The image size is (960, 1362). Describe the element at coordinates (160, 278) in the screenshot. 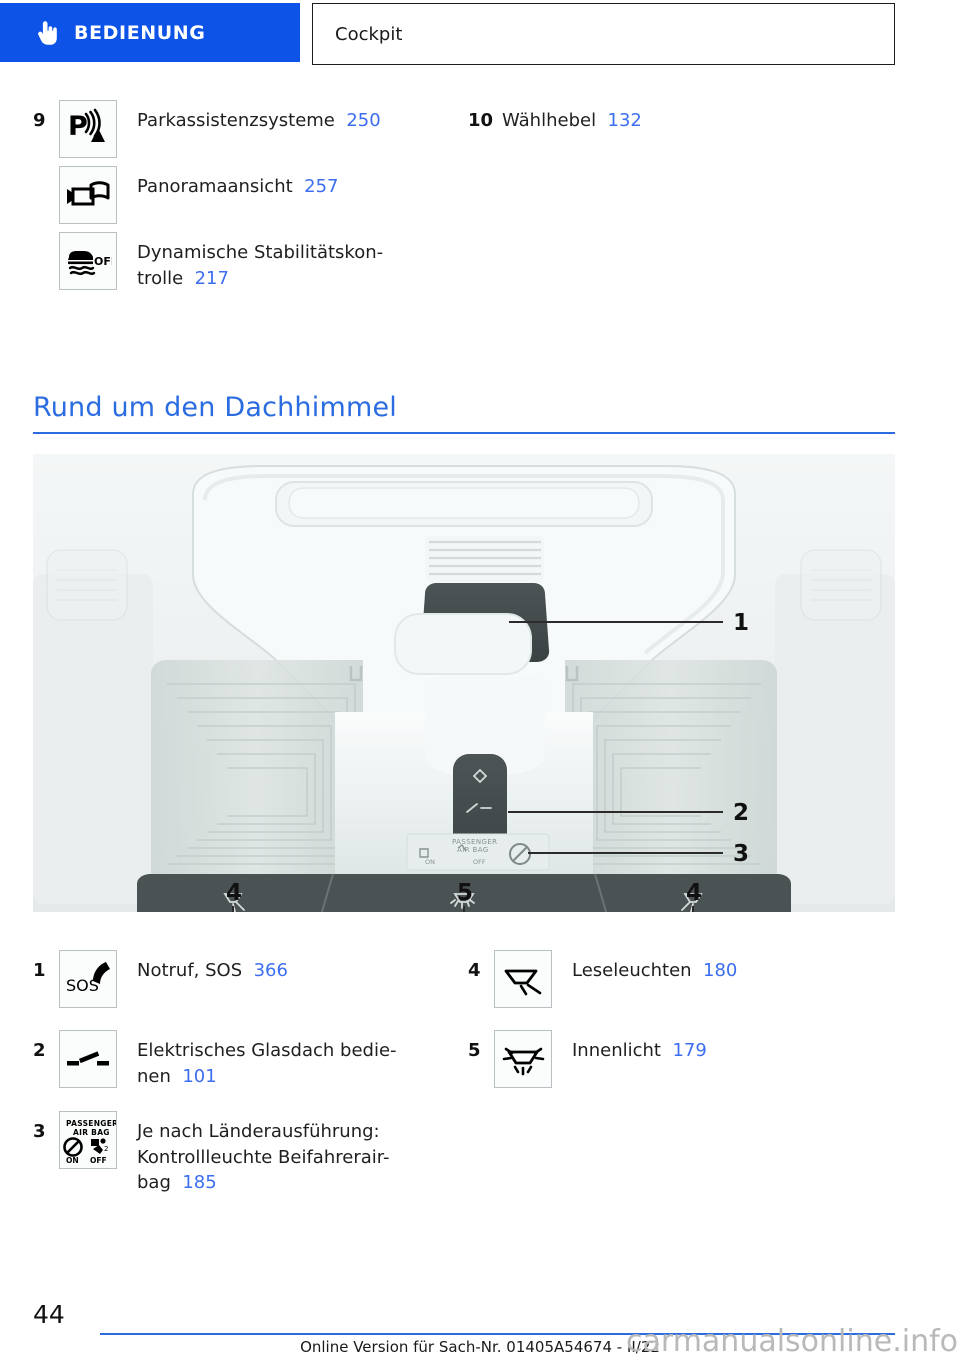

I see `list-item-label-line2: trolle` at that location.